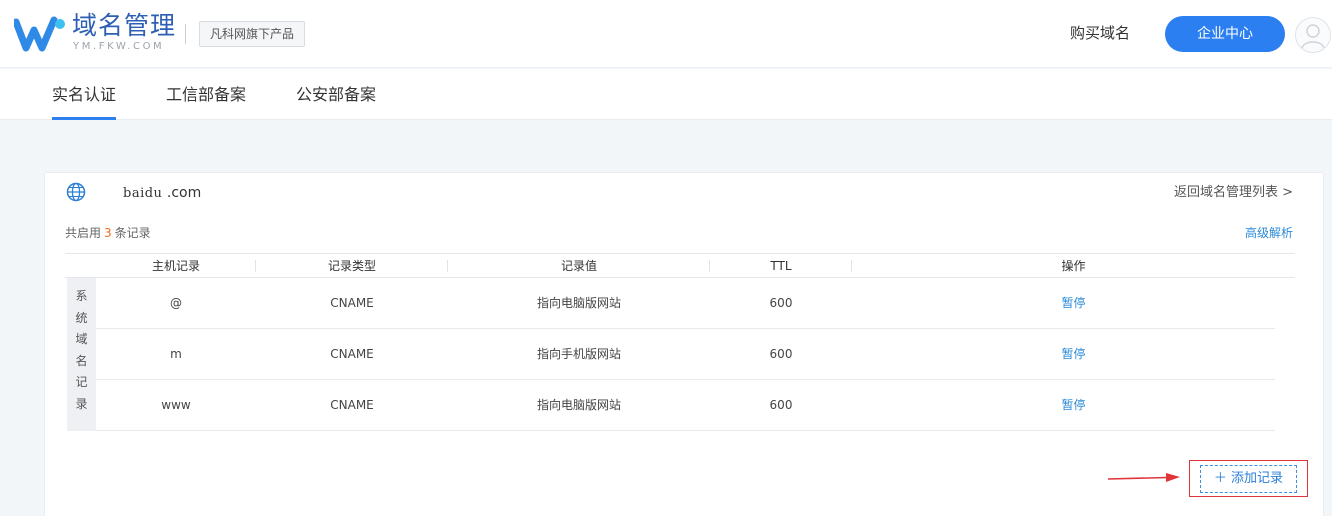 The width and height of the screenshot is (1332, 516). What do you see at coordinates (1269, 233) in the screenshot?
I see `advanced-resolve-link: 高级解析` at bounding box center [1269, 233].